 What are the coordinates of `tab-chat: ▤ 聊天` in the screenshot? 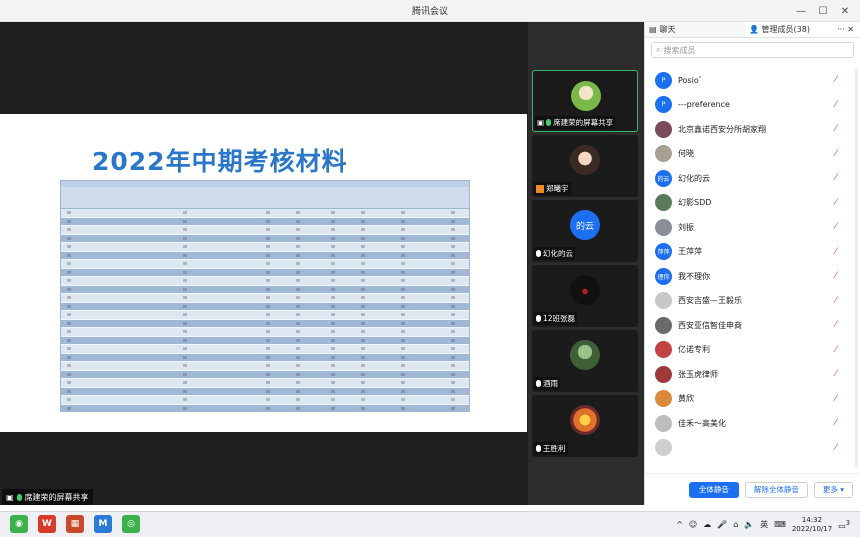 It's located at (695, 29).